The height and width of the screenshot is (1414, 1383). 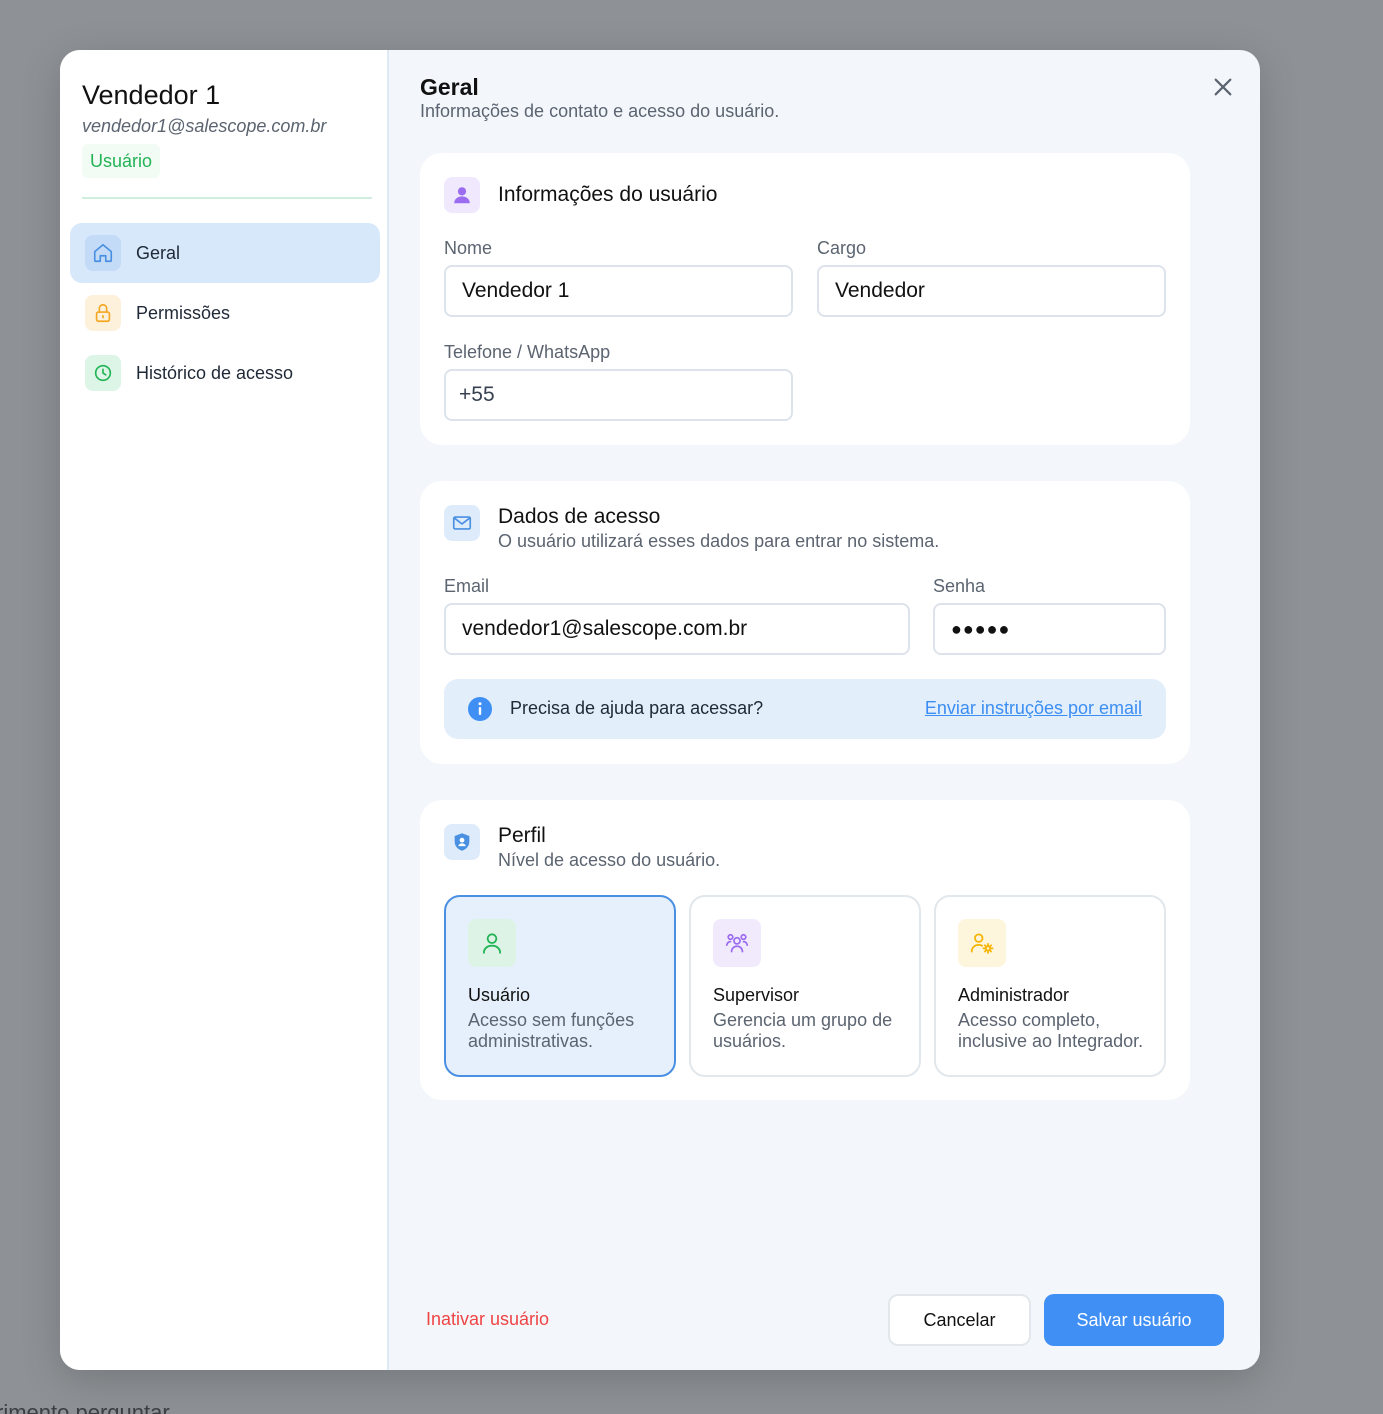 What do you see at coordinates (151, 95) in the screenshot?
I see `user-name: Vendedor 1` at bounding box center [151, 95].